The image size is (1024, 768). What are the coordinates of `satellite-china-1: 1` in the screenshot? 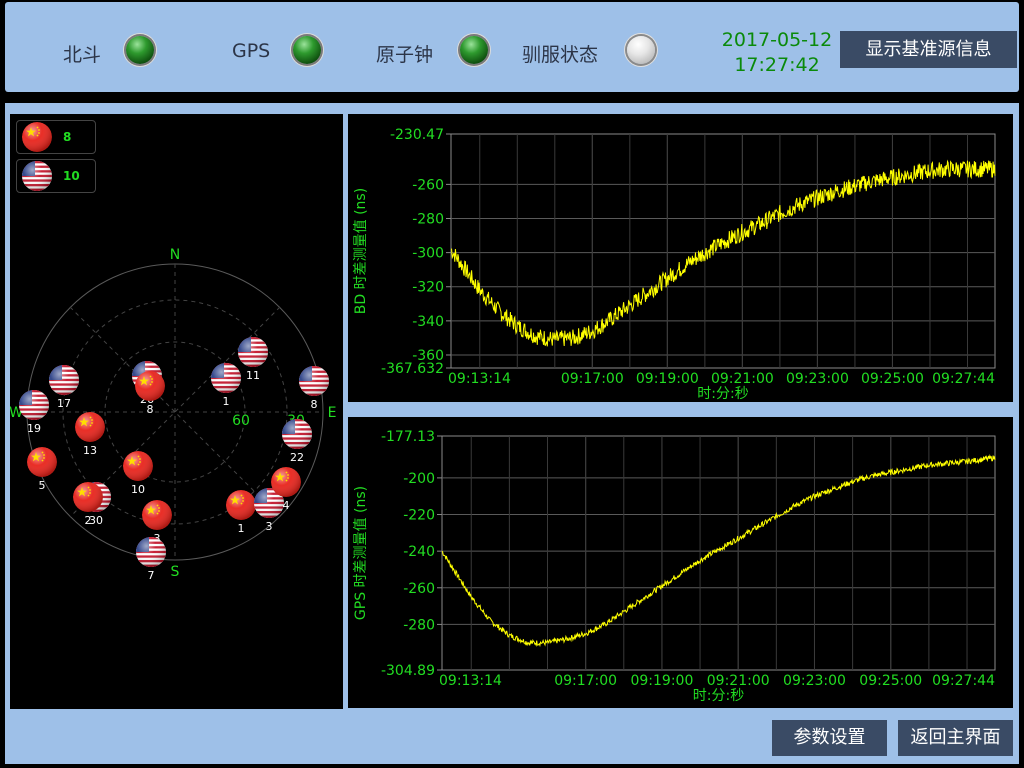 It's located at (241, 512).